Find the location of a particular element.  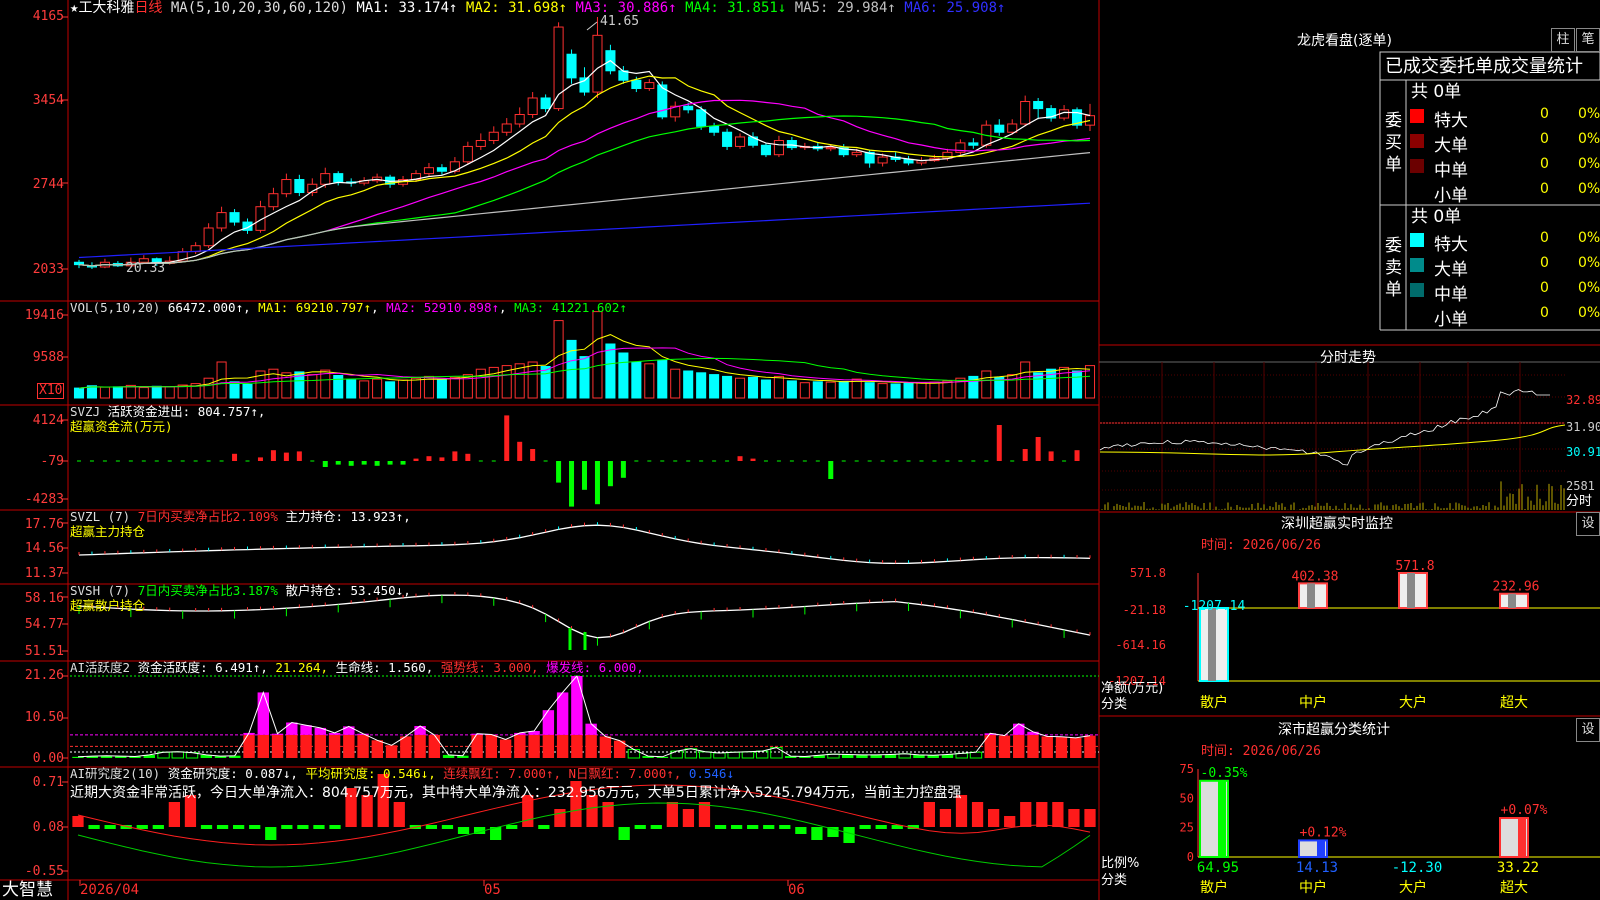

stock-name: 工大科雅 is located at coordinates (106, 8).